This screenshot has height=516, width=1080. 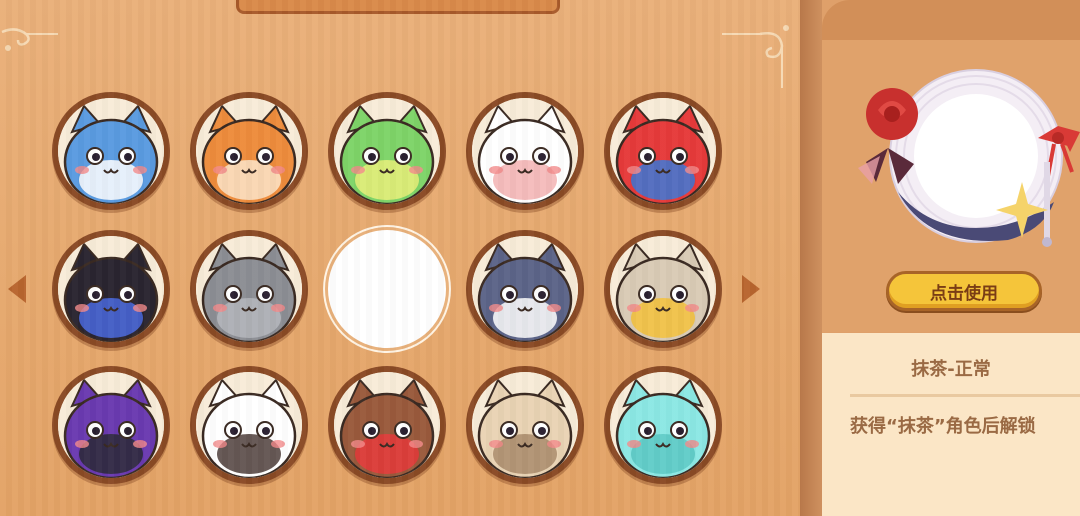 What do you see at coordinates (29, 39) in the screenshot?
I see `corner-ornament-left-icon` at bounding box center [29, 39].